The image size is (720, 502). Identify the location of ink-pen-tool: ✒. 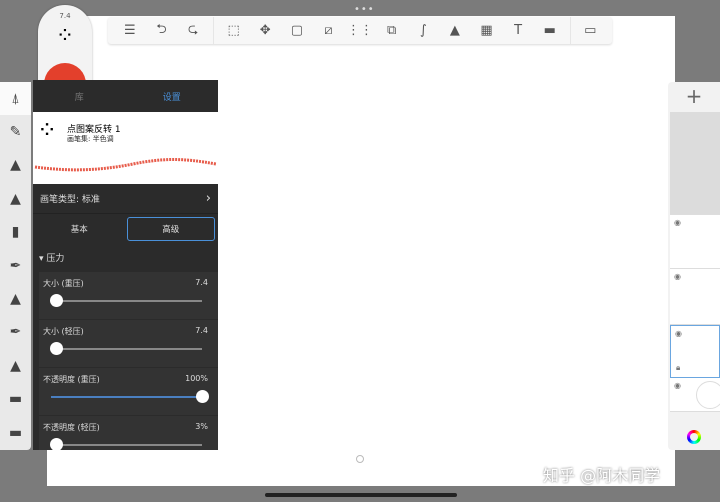
(15, 265).